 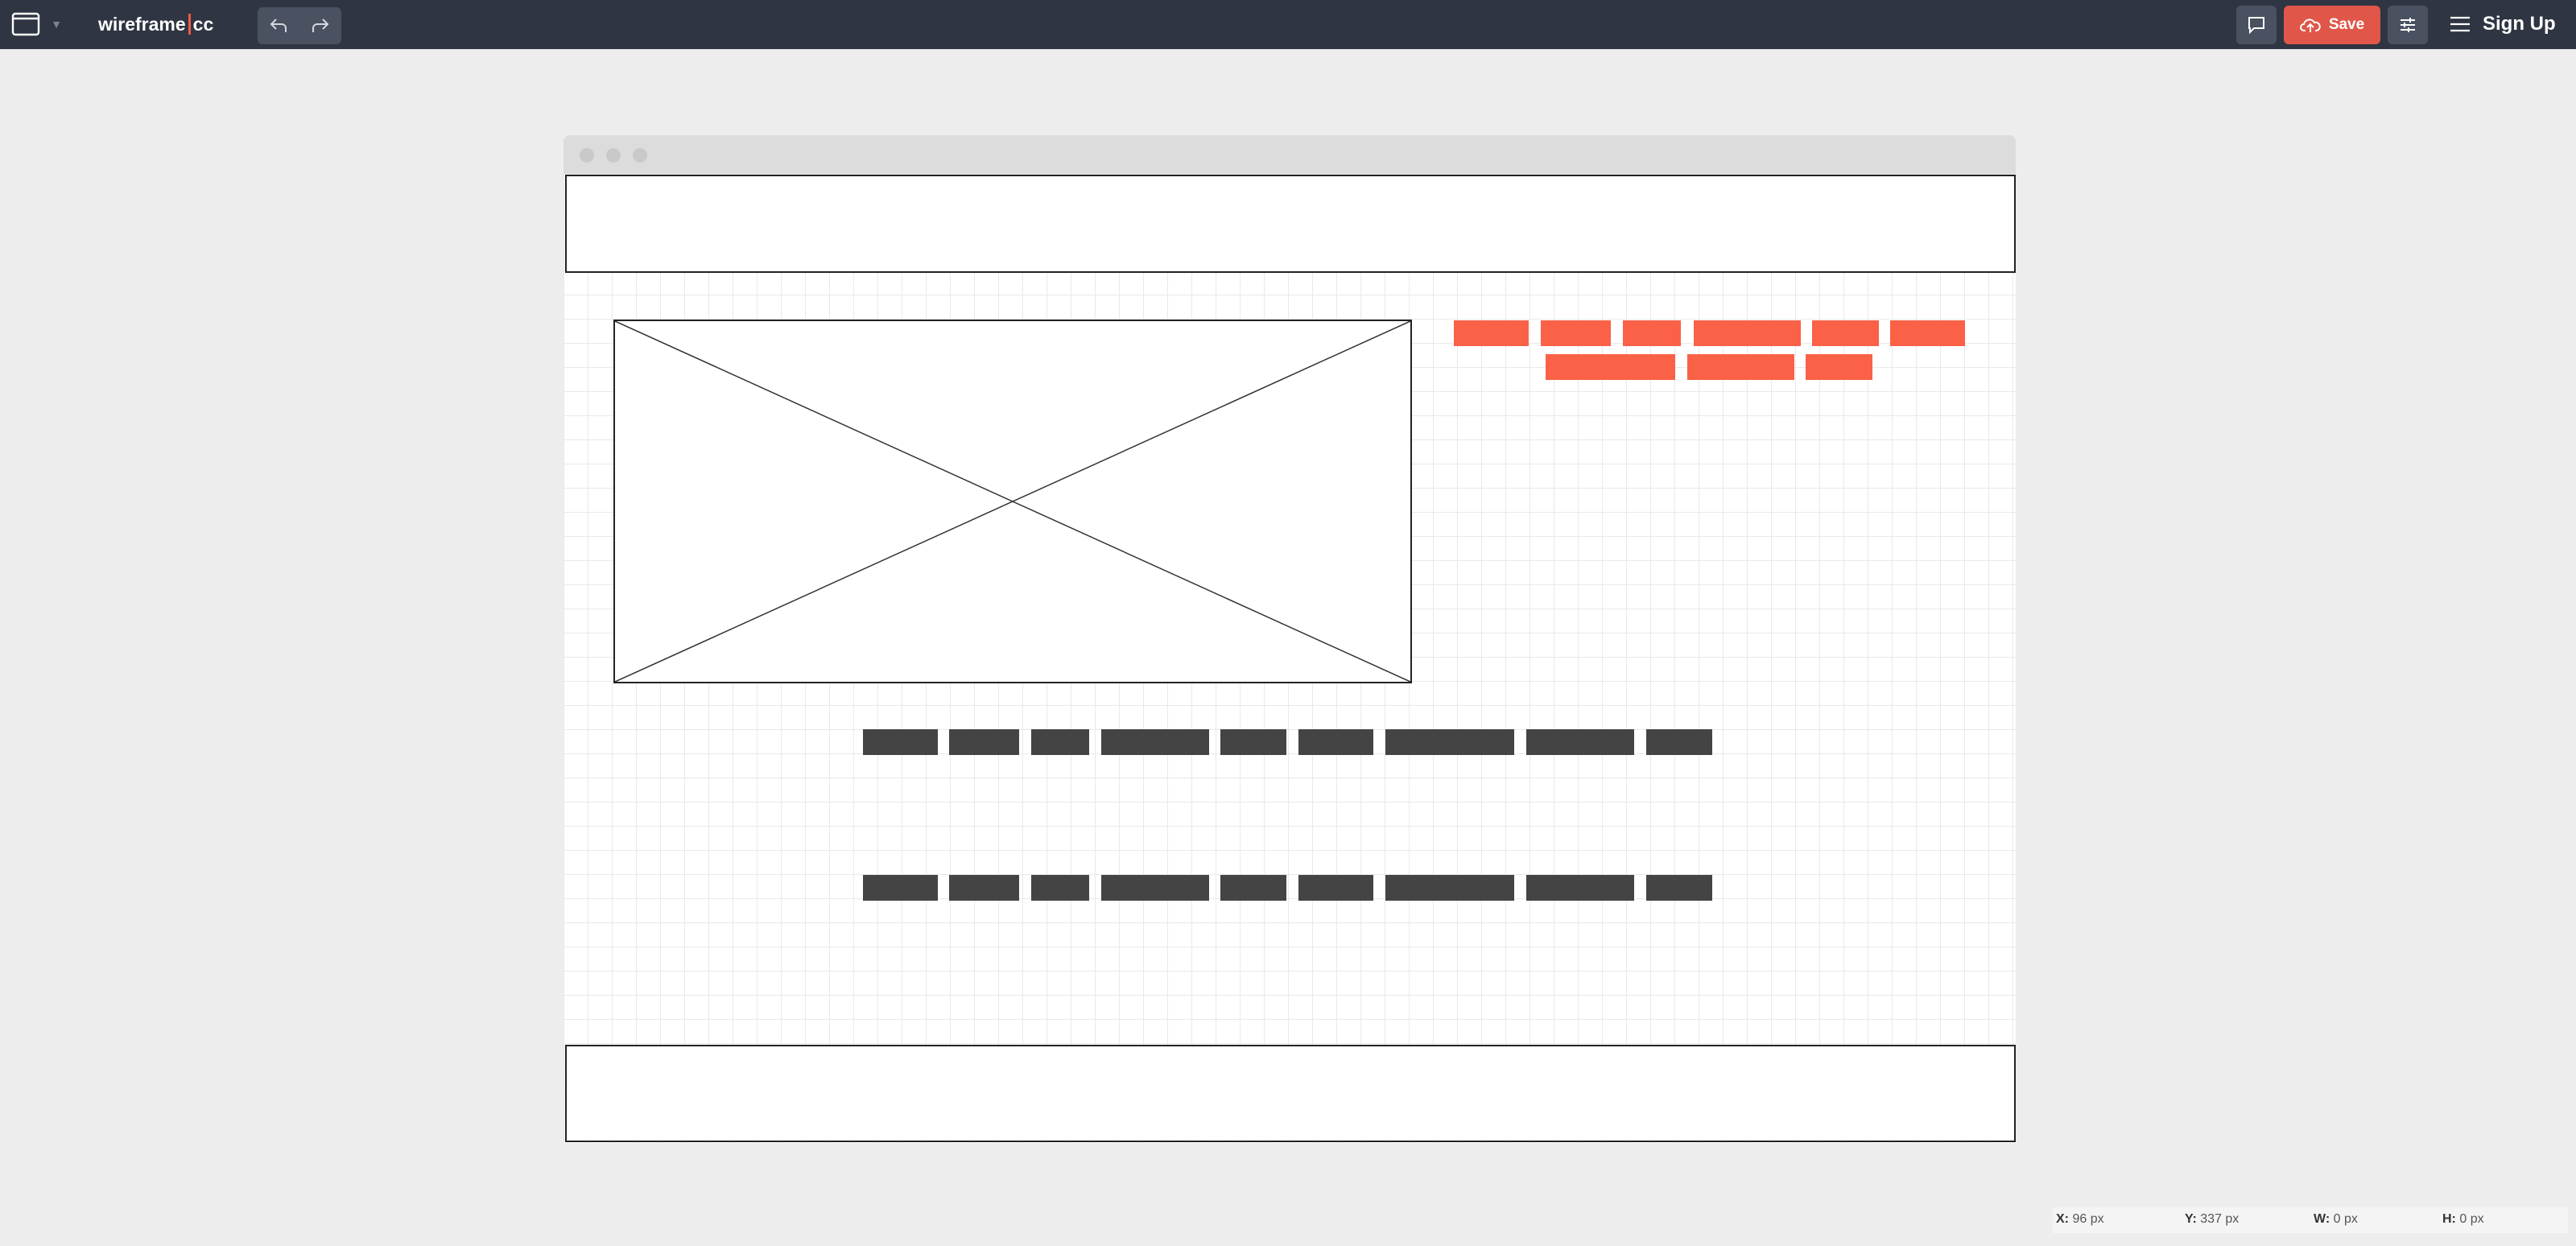 I want to click on image-placeholder-cross, so click(x=1012, y=501).